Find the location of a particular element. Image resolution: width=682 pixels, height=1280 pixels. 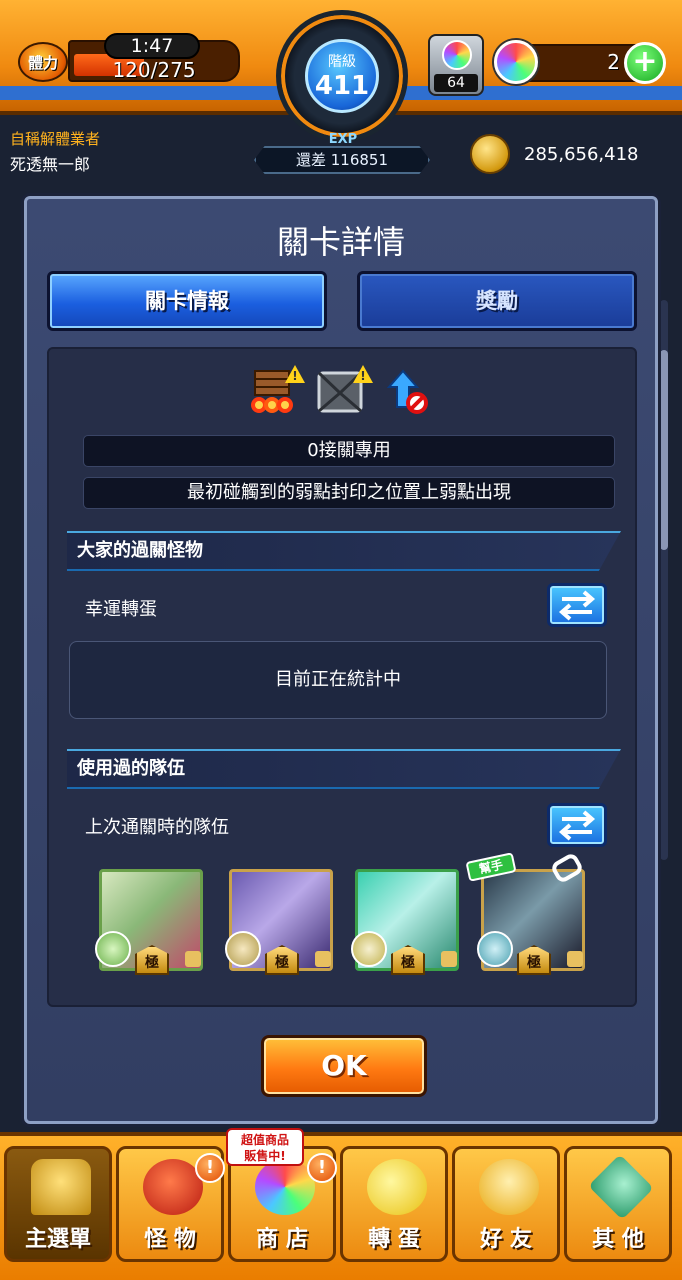

background-scrollbar is located at coordinates (664, 580).